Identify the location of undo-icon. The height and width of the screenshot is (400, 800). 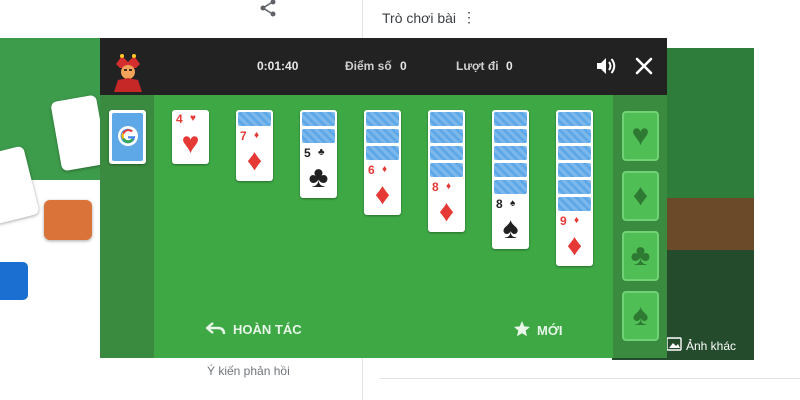
(216, 329).